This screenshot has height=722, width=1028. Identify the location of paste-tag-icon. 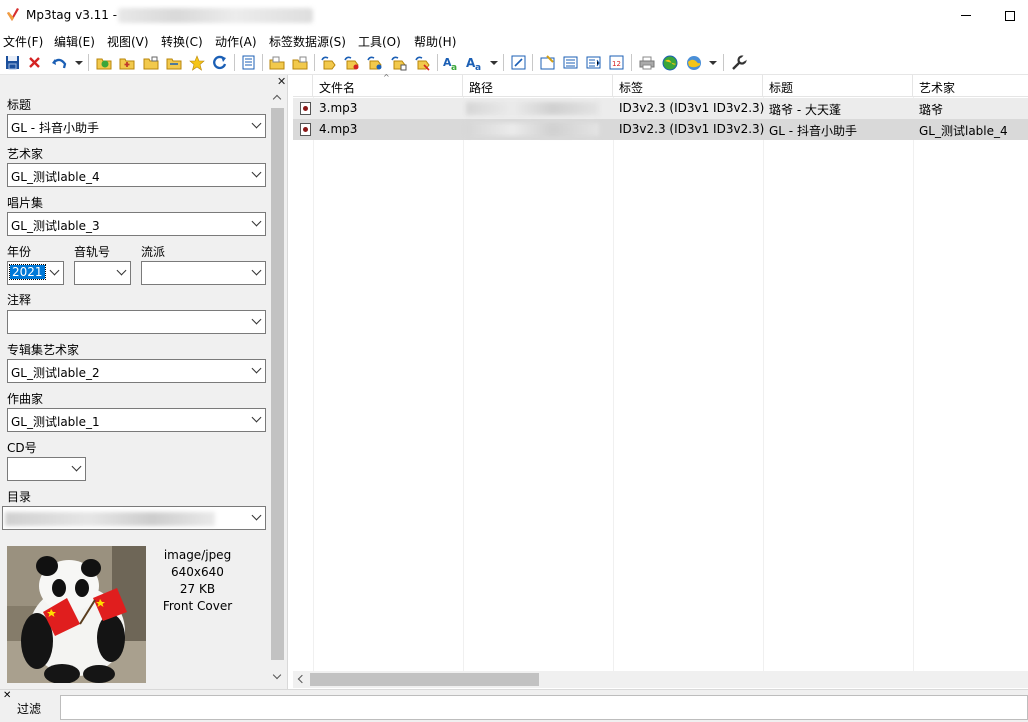
(299, 62).